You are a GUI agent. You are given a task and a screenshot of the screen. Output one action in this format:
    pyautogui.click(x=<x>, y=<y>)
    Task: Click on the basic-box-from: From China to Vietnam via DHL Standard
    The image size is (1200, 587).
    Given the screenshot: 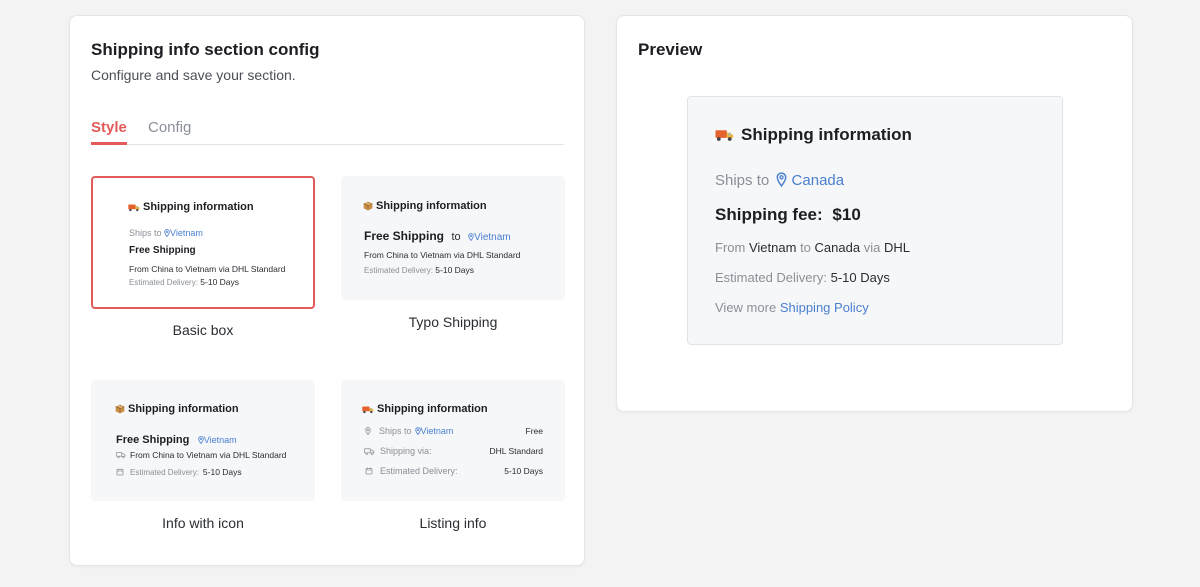 What is the action you would take?
    pyautogui.click(x=207, y=269)
    